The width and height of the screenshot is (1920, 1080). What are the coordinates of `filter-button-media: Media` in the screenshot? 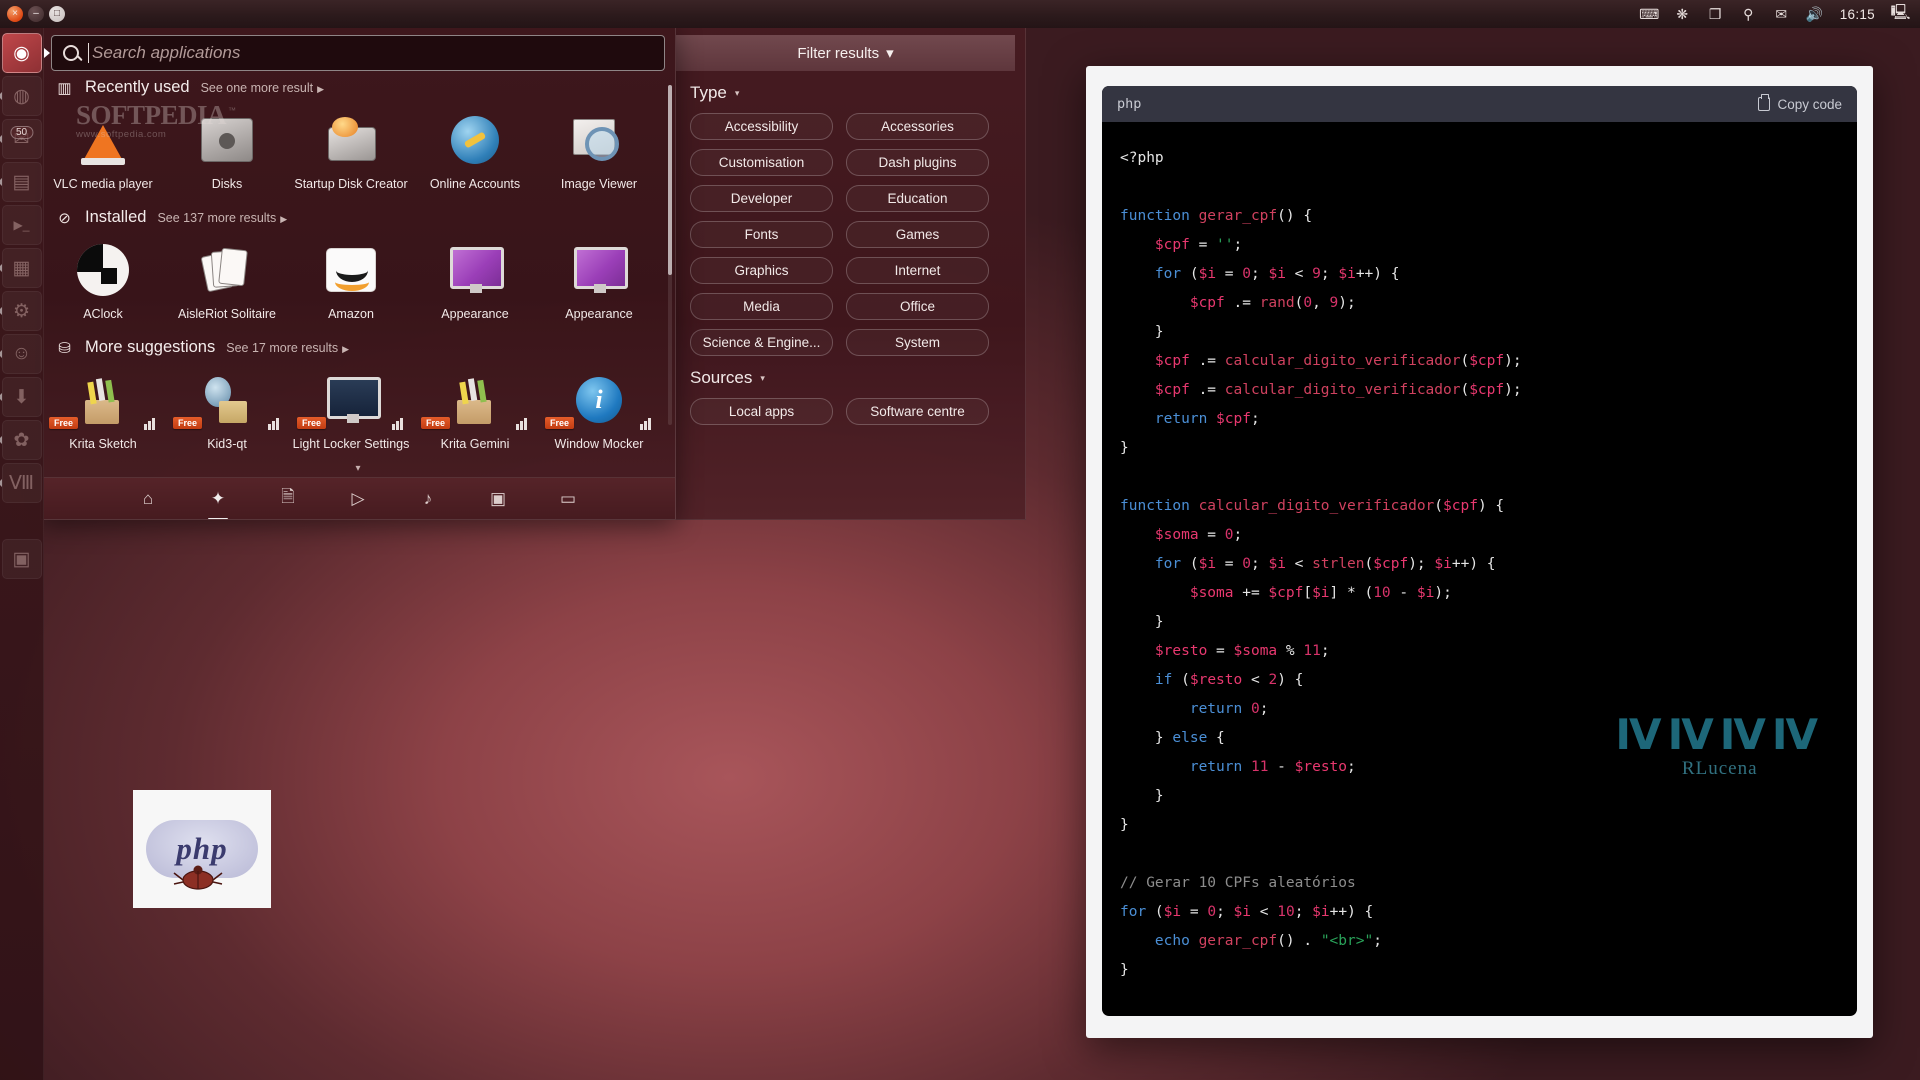 It's located at (761, 306).